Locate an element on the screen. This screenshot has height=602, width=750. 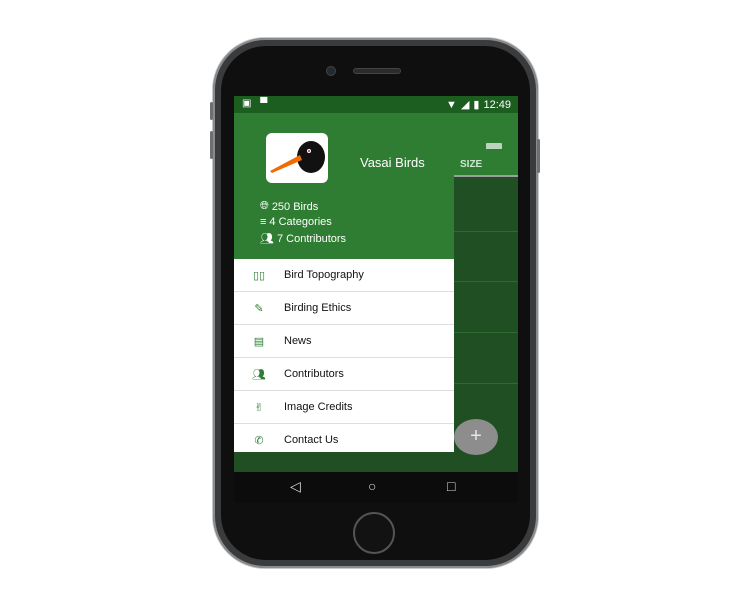
recents-button: □ is located at coordinates (451, 486).